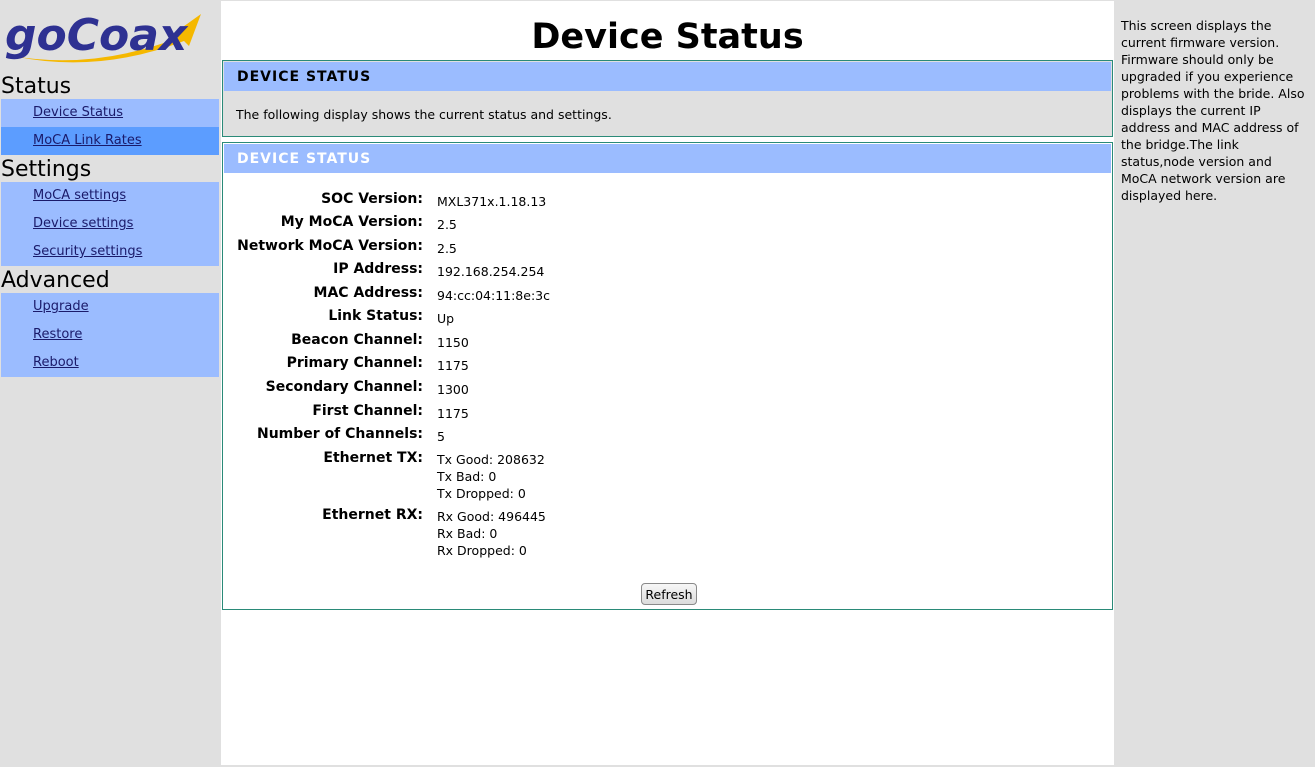 The height and width of the screenshot is (767, 1315). What do you see at coordinates (55, 280) in the screenshot?
I see `sidebar-section-advanced: Advanced` at bounding box center [55, 280].